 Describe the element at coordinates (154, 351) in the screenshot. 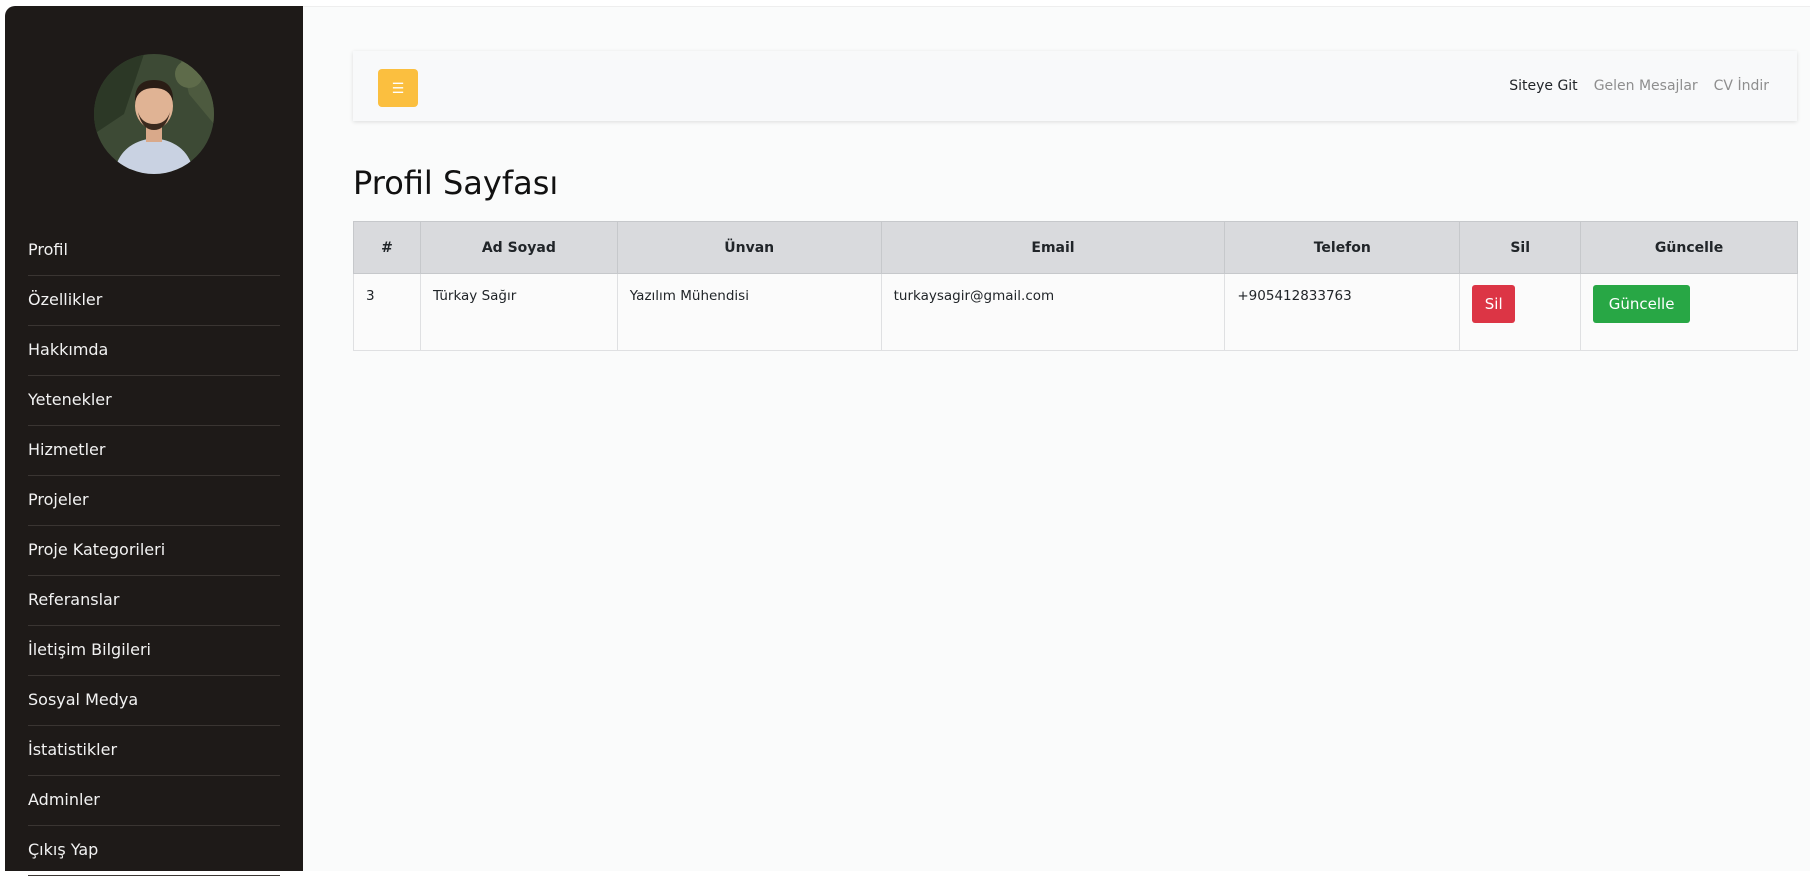

I see `sidebar-item-hakkimda: Hakkımda` at that location.